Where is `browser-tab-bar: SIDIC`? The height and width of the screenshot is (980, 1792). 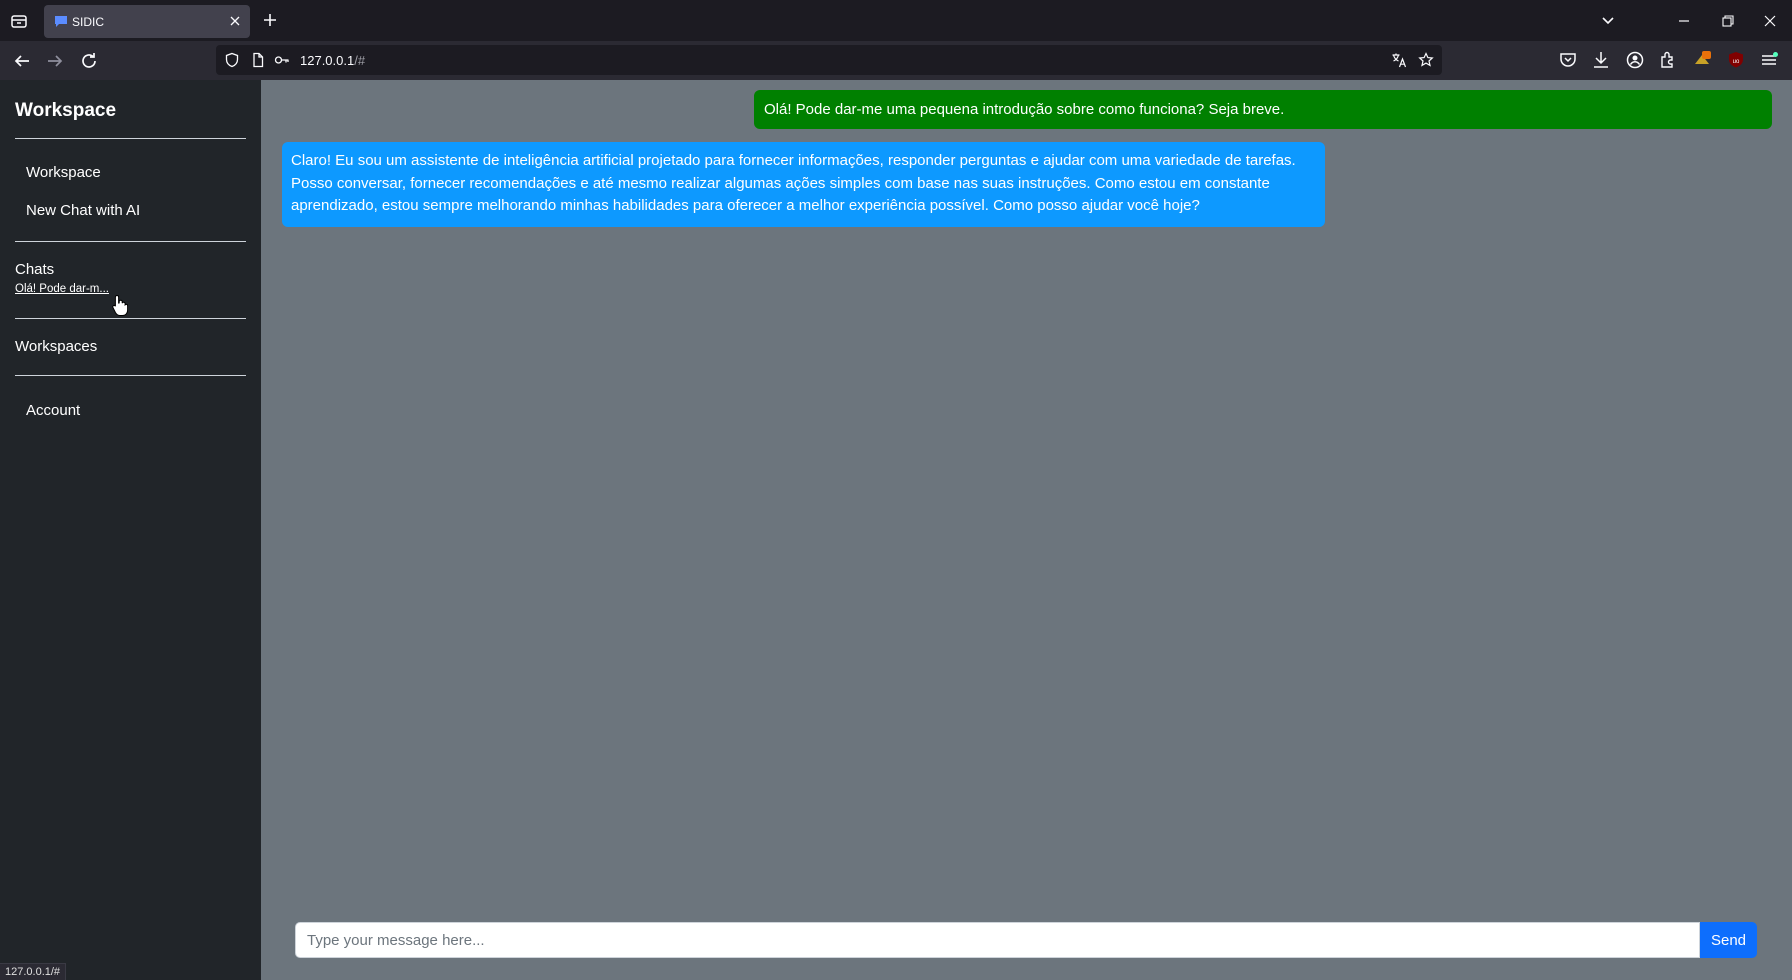
browser-tab-bar: SIDIC is located at coordinates (896, 20).